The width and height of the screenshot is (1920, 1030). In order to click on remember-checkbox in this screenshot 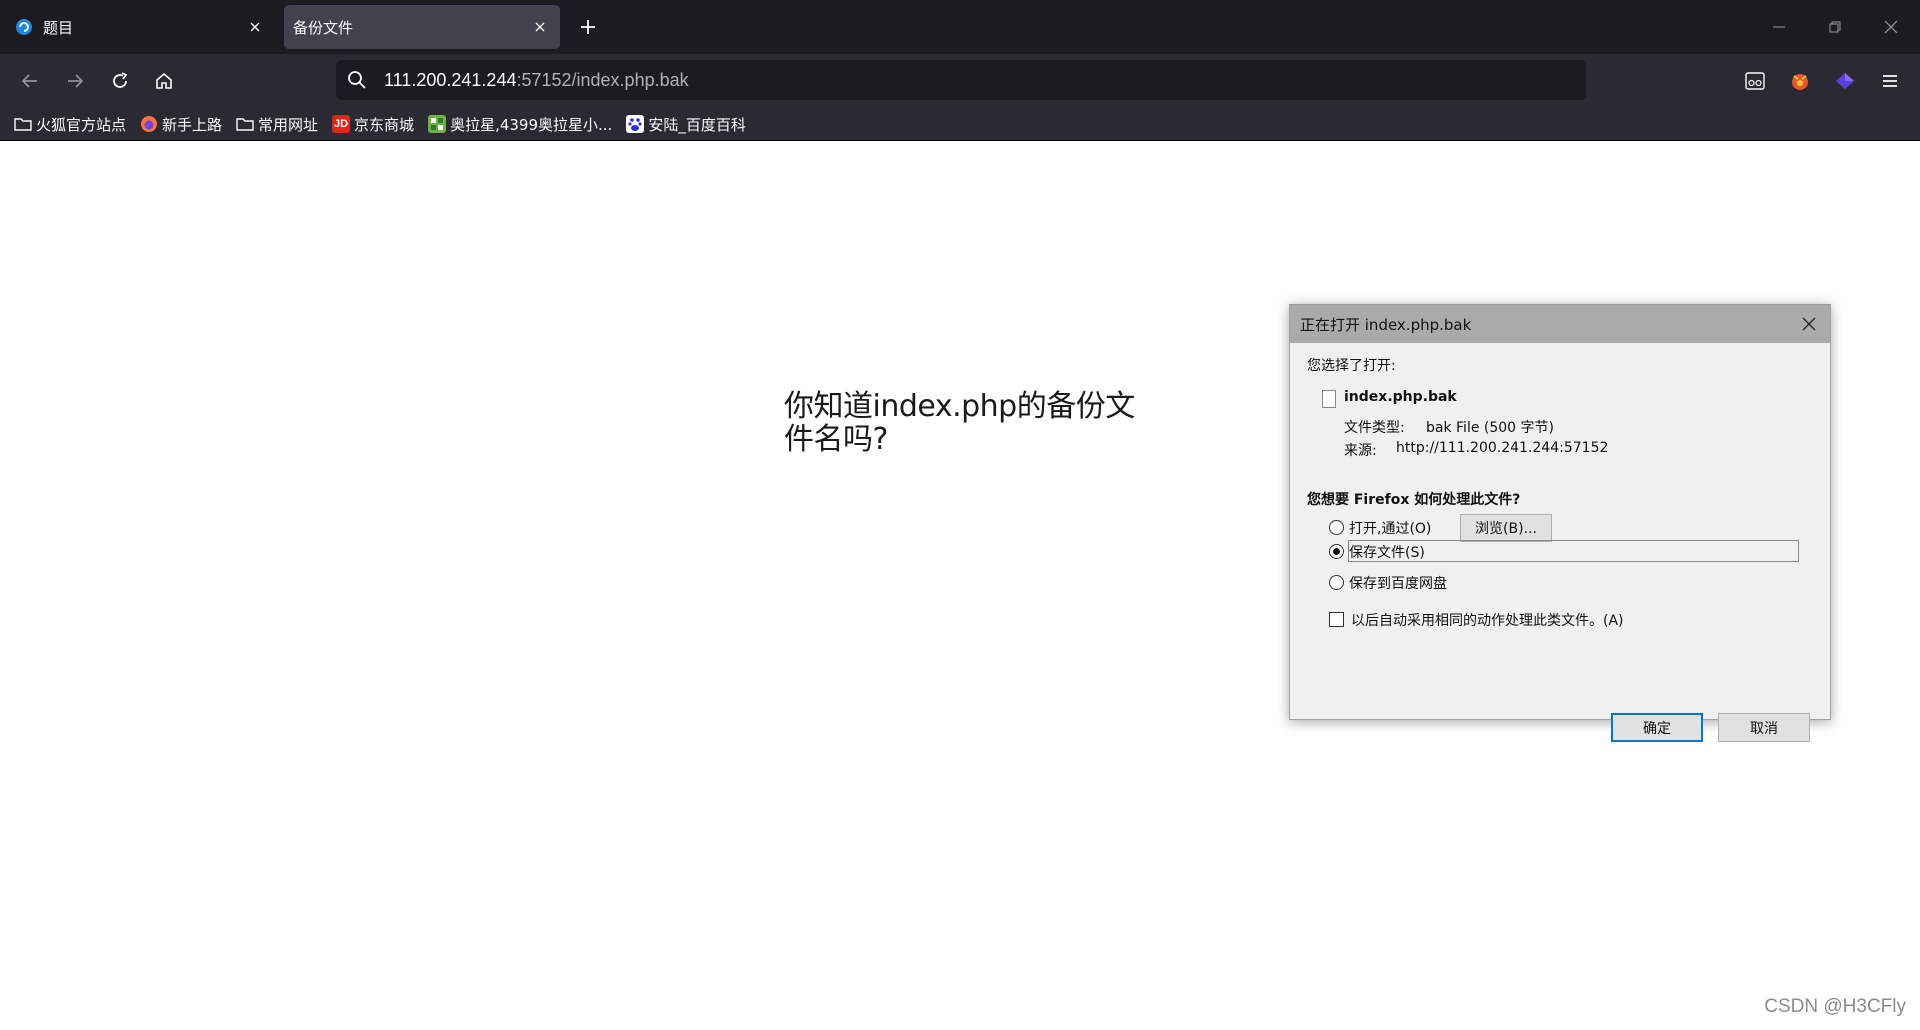, I will do `click(1336, 619)`.